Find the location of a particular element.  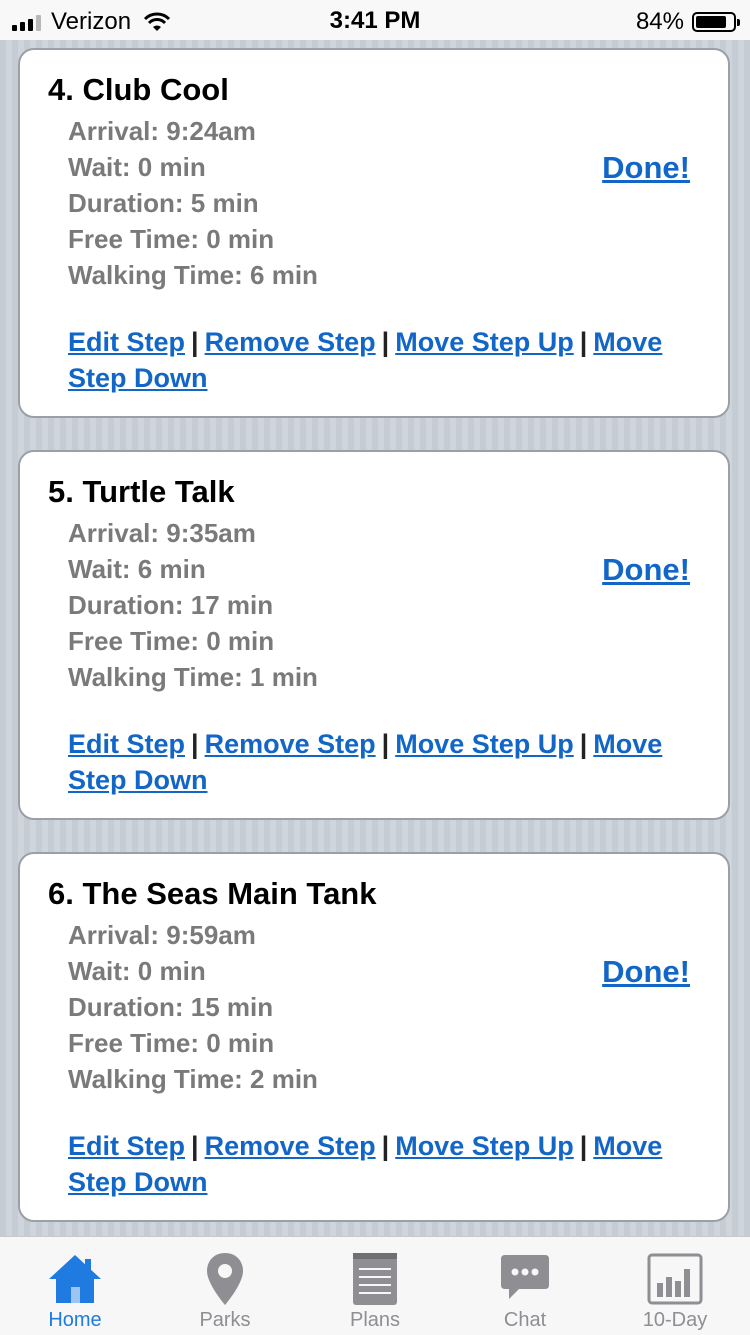

tab-plans: Plans is located at coordinates (375, 1286).